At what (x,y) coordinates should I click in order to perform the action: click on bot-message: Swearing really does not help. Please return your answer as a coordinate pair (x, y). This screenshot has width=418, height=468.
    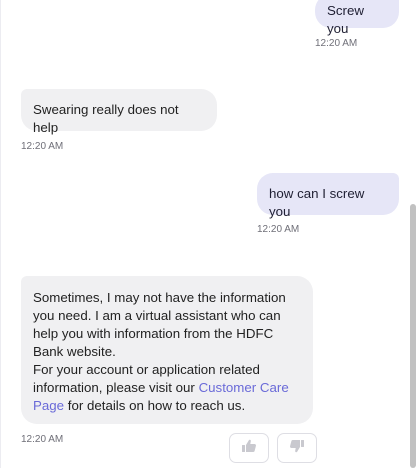
    Looking at the image, I should click on (119, 112).